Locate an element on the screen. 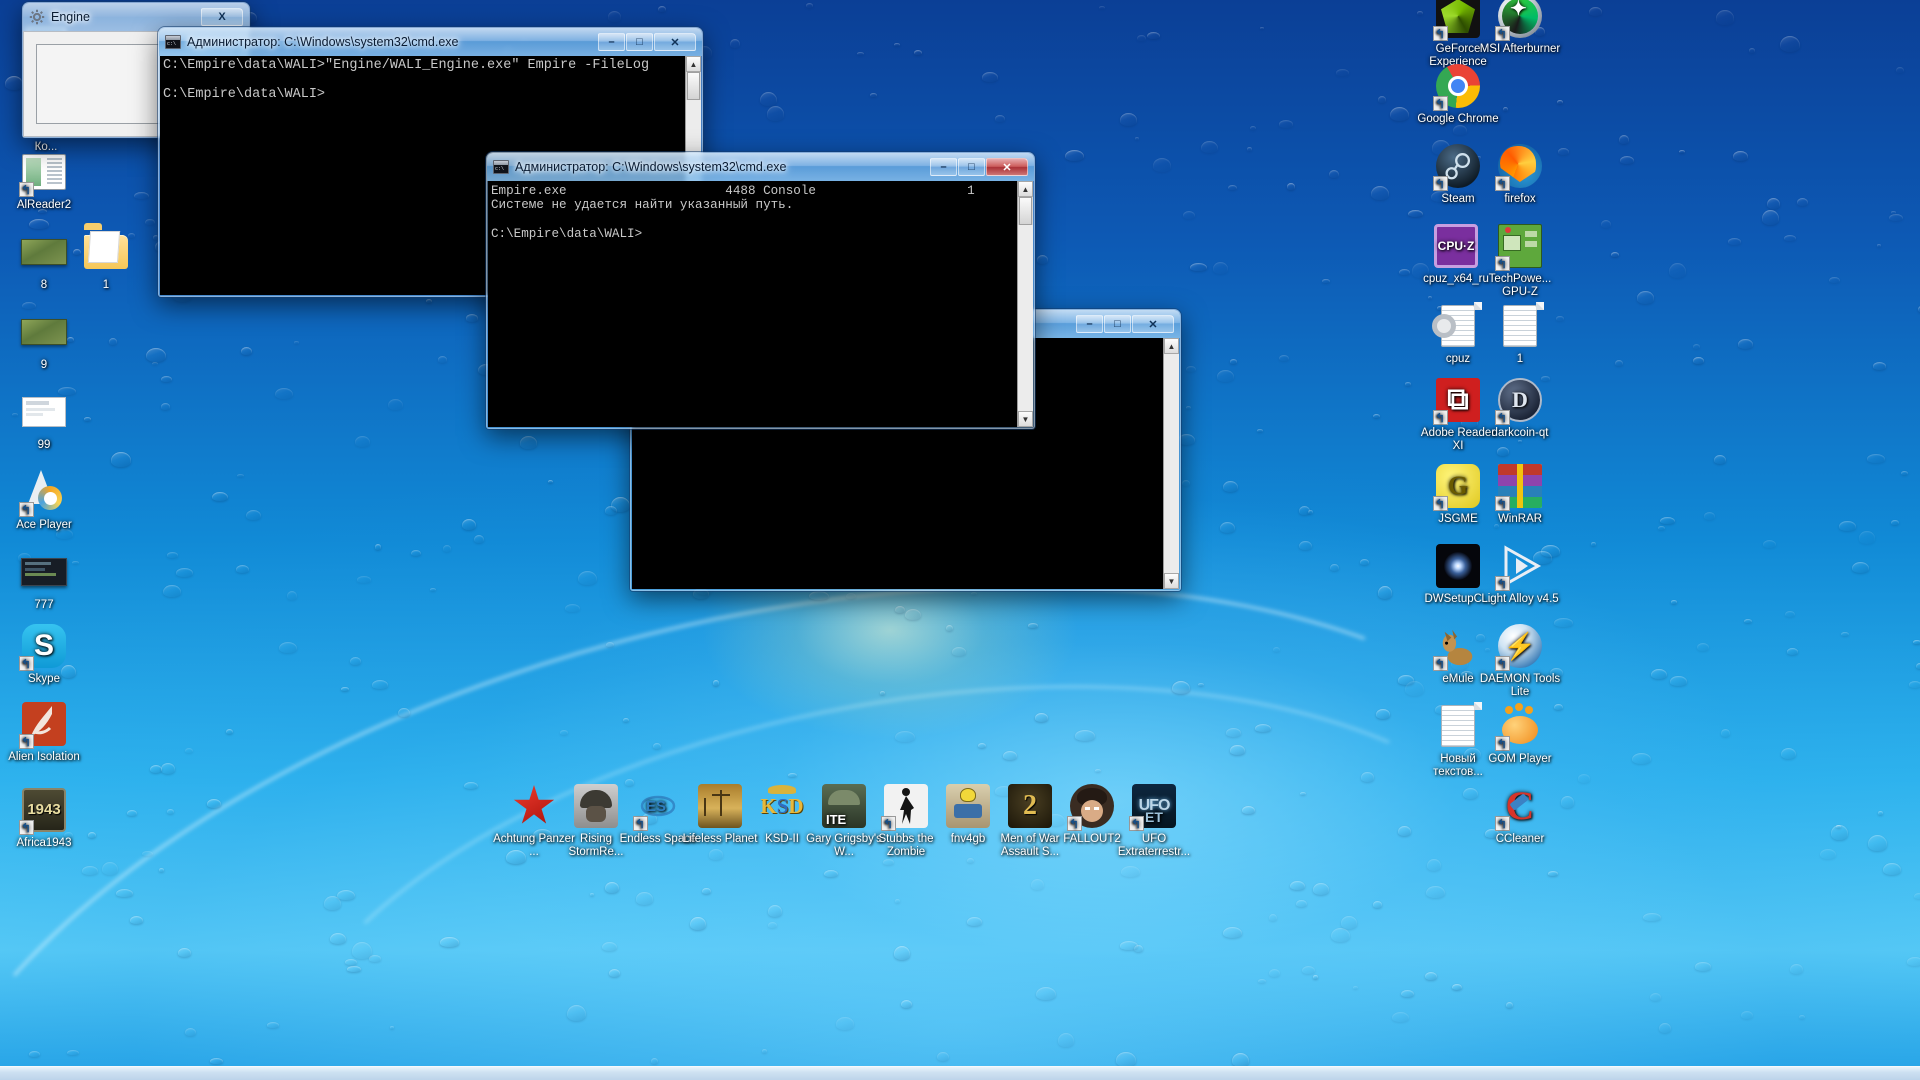  cmd2-scroll-down-icon: ▼ is located at coordinates (1025, 419).